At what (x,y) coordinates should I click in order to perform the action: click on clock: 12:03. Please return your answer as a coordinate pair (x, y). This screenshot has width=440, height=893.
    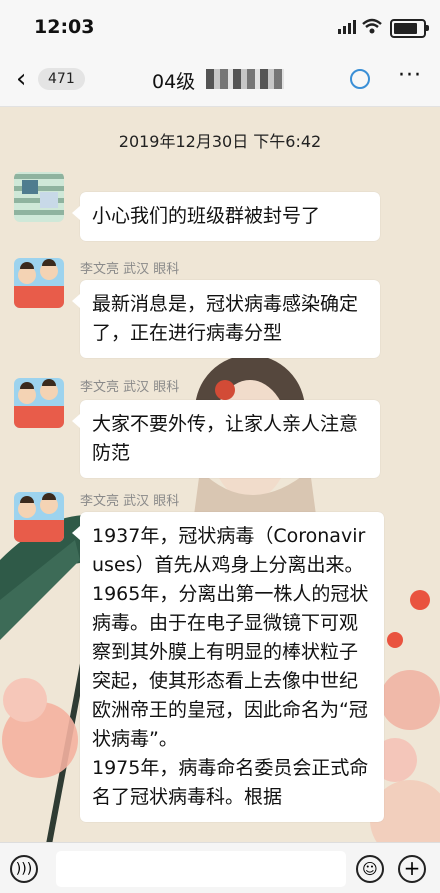
    Looking at the image, I should click on (64, 27).